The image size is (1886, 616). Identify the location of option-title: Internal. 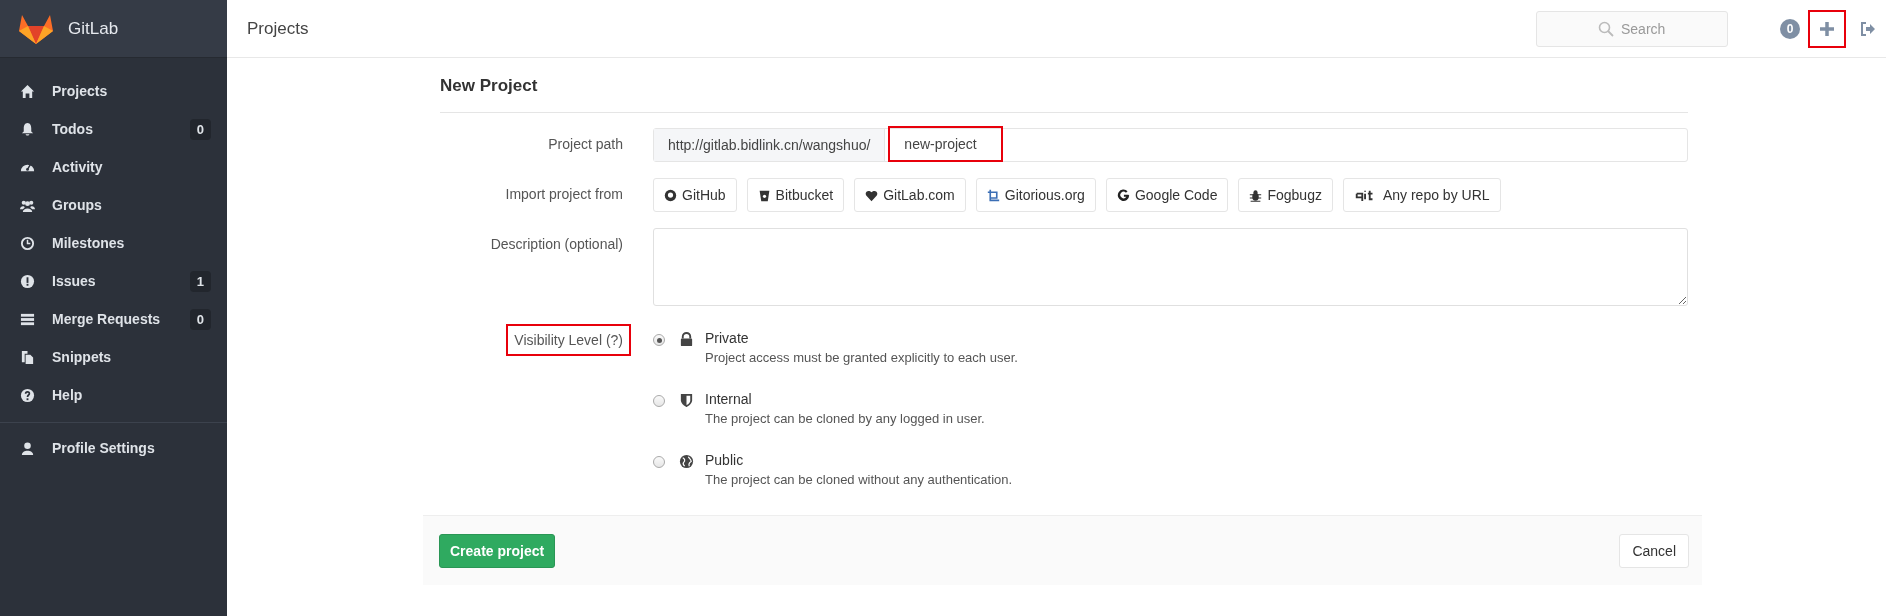
(729, 399).